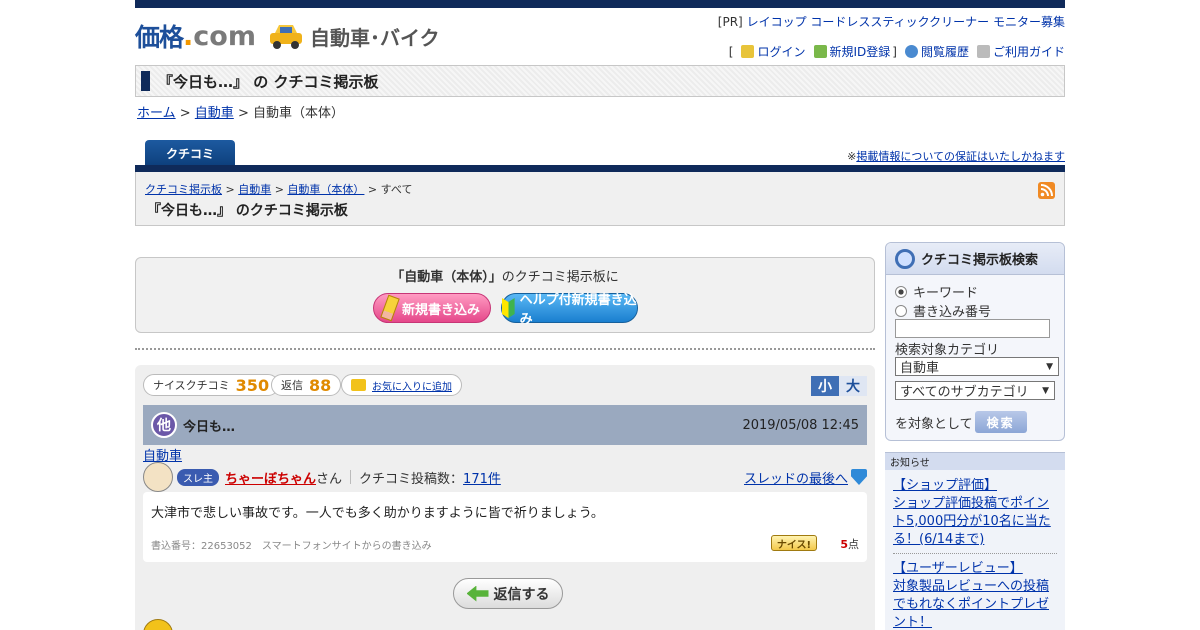  Describe the element at coordinates (482, 477) in the screenshot. I see `post-count-link: 171件` at that location.